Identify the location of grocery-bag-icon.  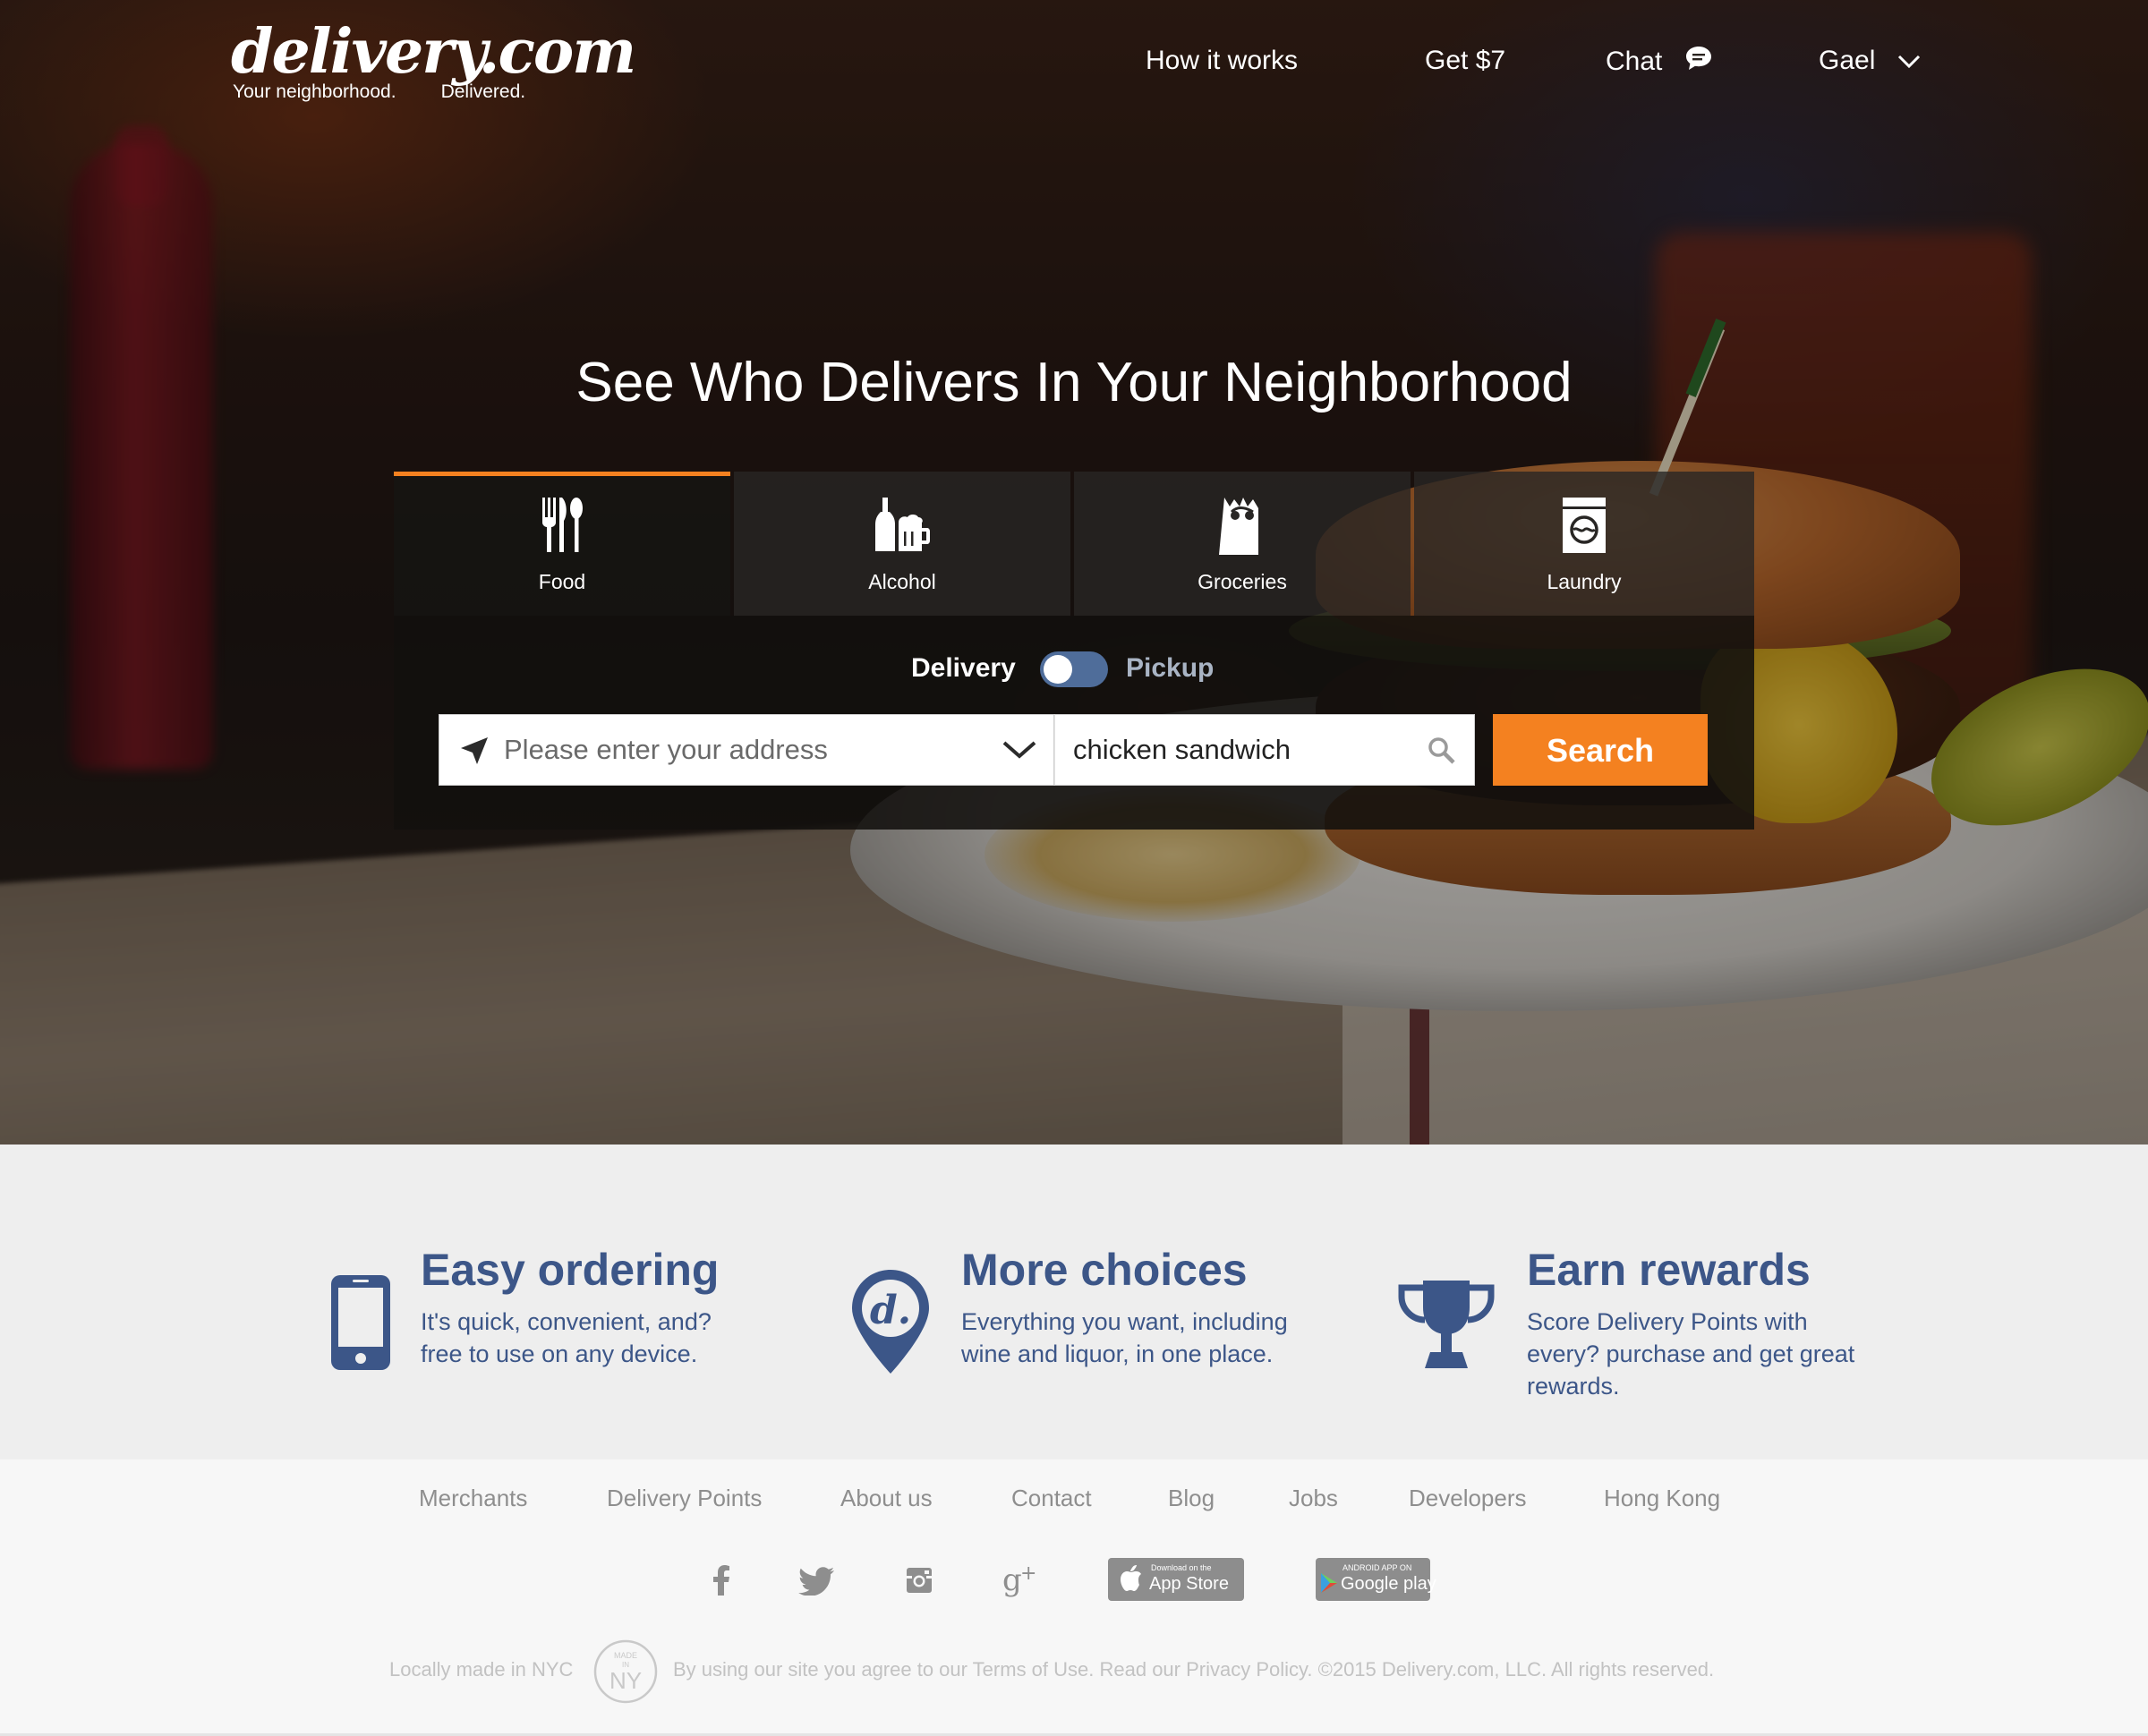
(1242, 528).